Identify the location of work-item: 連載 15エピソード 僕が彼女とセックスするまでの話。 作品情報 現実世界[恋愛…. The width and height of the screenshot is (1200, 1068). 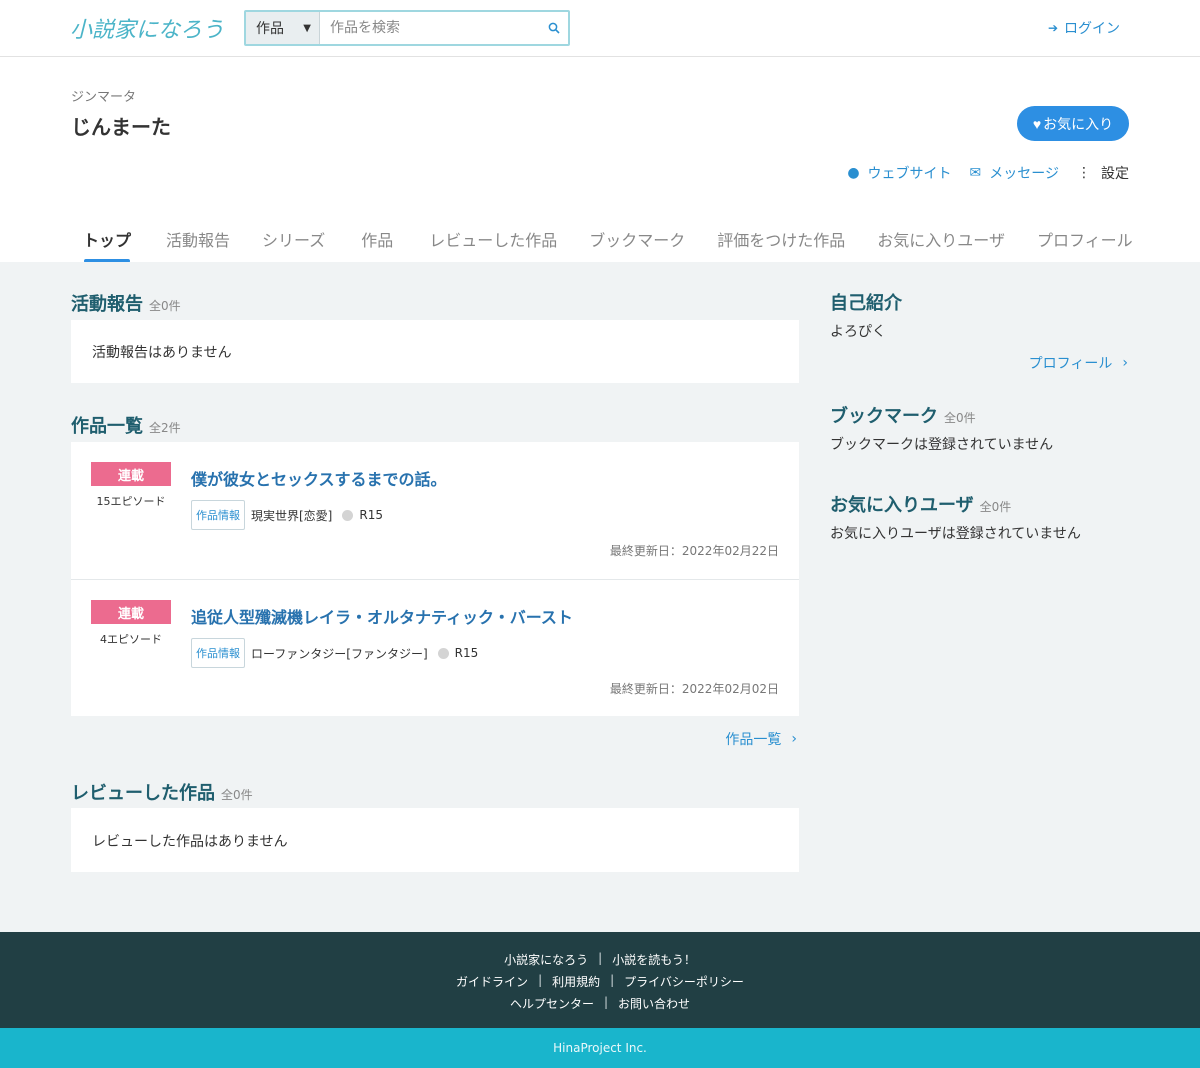
(435, 510).